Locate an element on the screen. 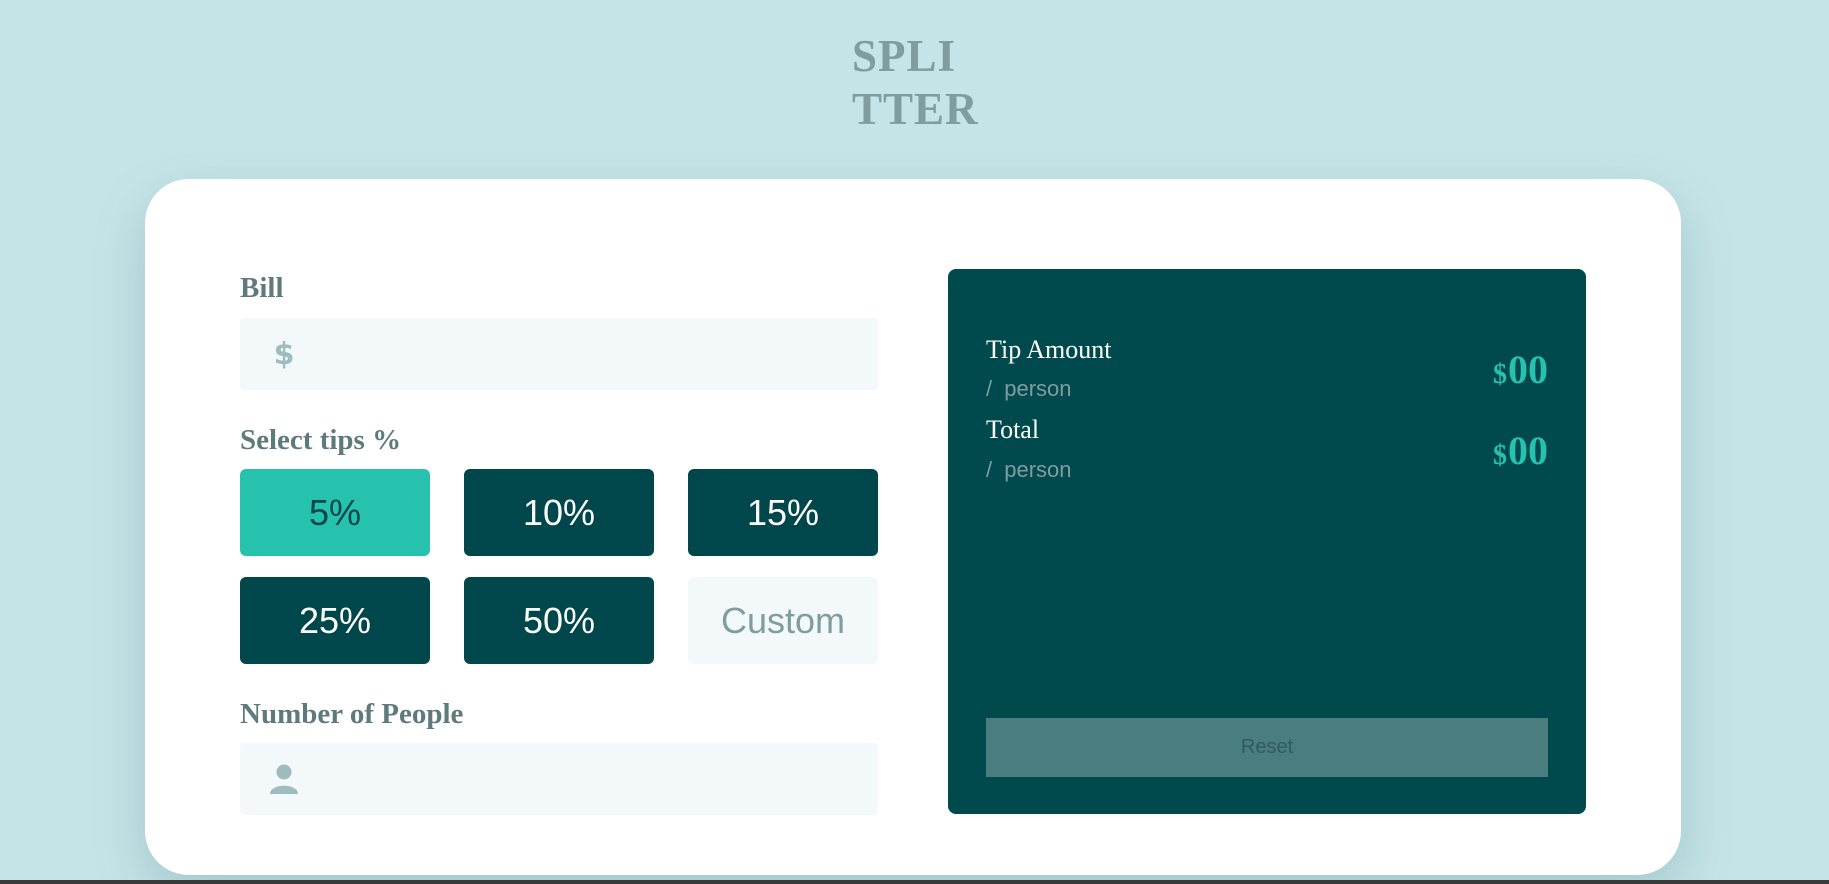 This screenshot has height=884, width=1829. tip-5-button: 5% is located at coordinates (335, 512).